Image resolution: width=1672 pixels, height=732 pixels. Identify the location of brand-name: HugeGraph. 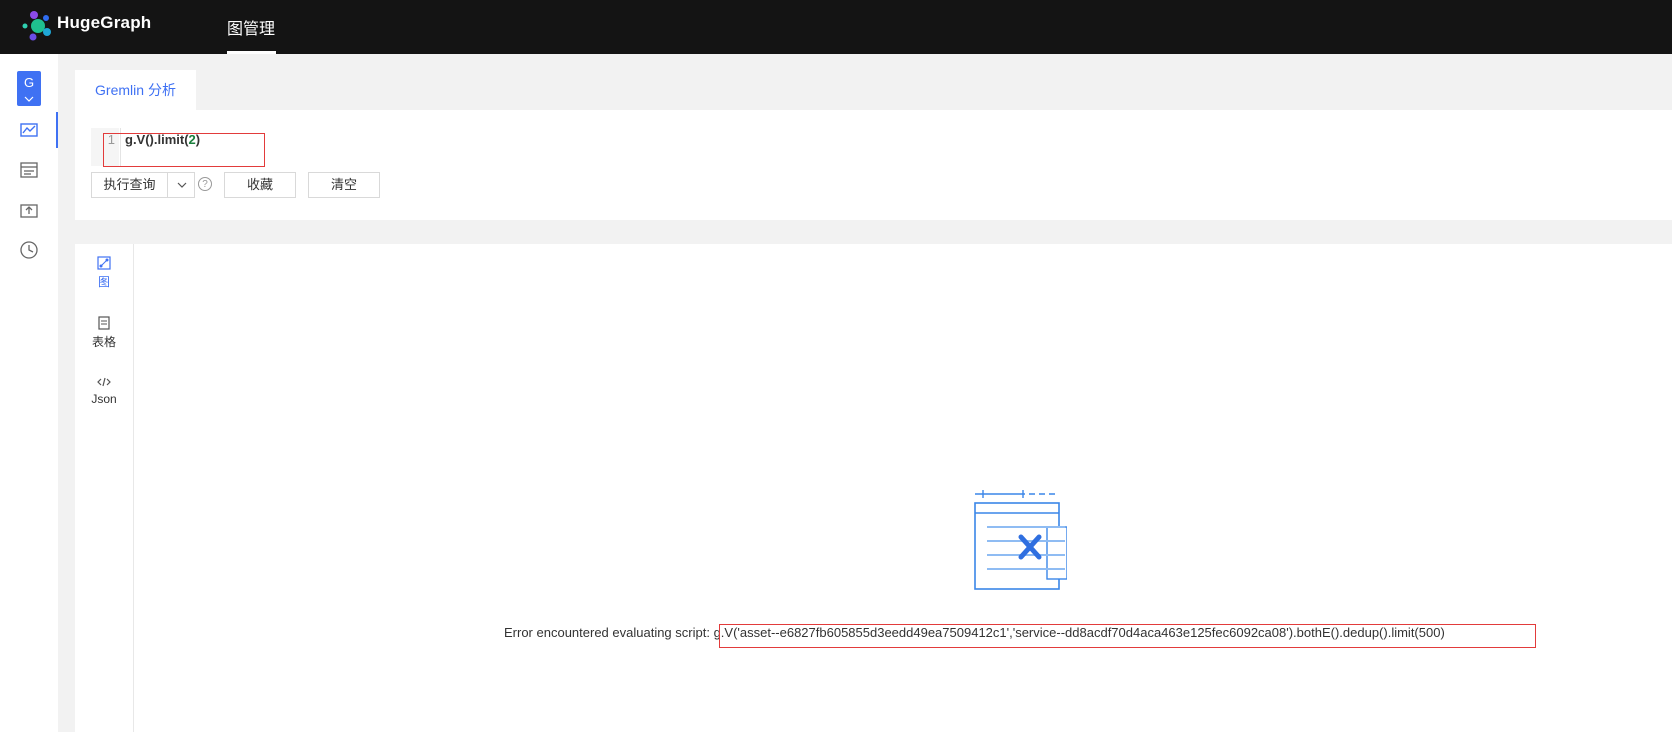
(104, 22).